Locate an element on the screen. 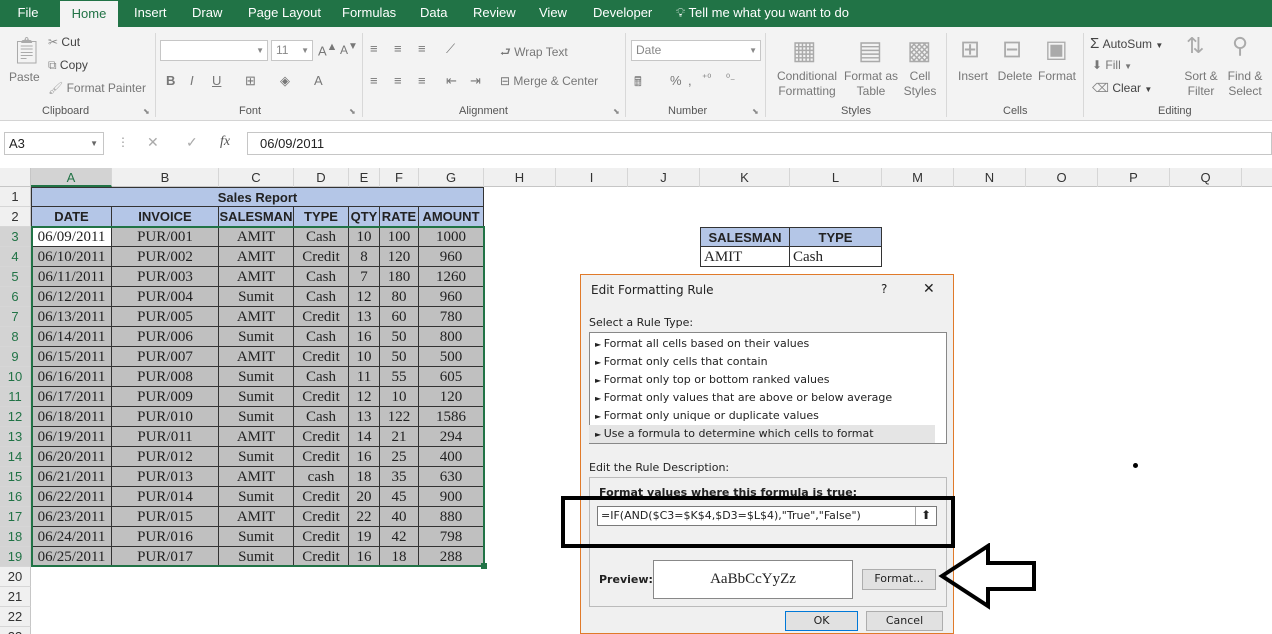 The width and height of the screenshot is (1272, 634). alignment-launcher-icon: ⬊ is located at coordinates (616, 111).